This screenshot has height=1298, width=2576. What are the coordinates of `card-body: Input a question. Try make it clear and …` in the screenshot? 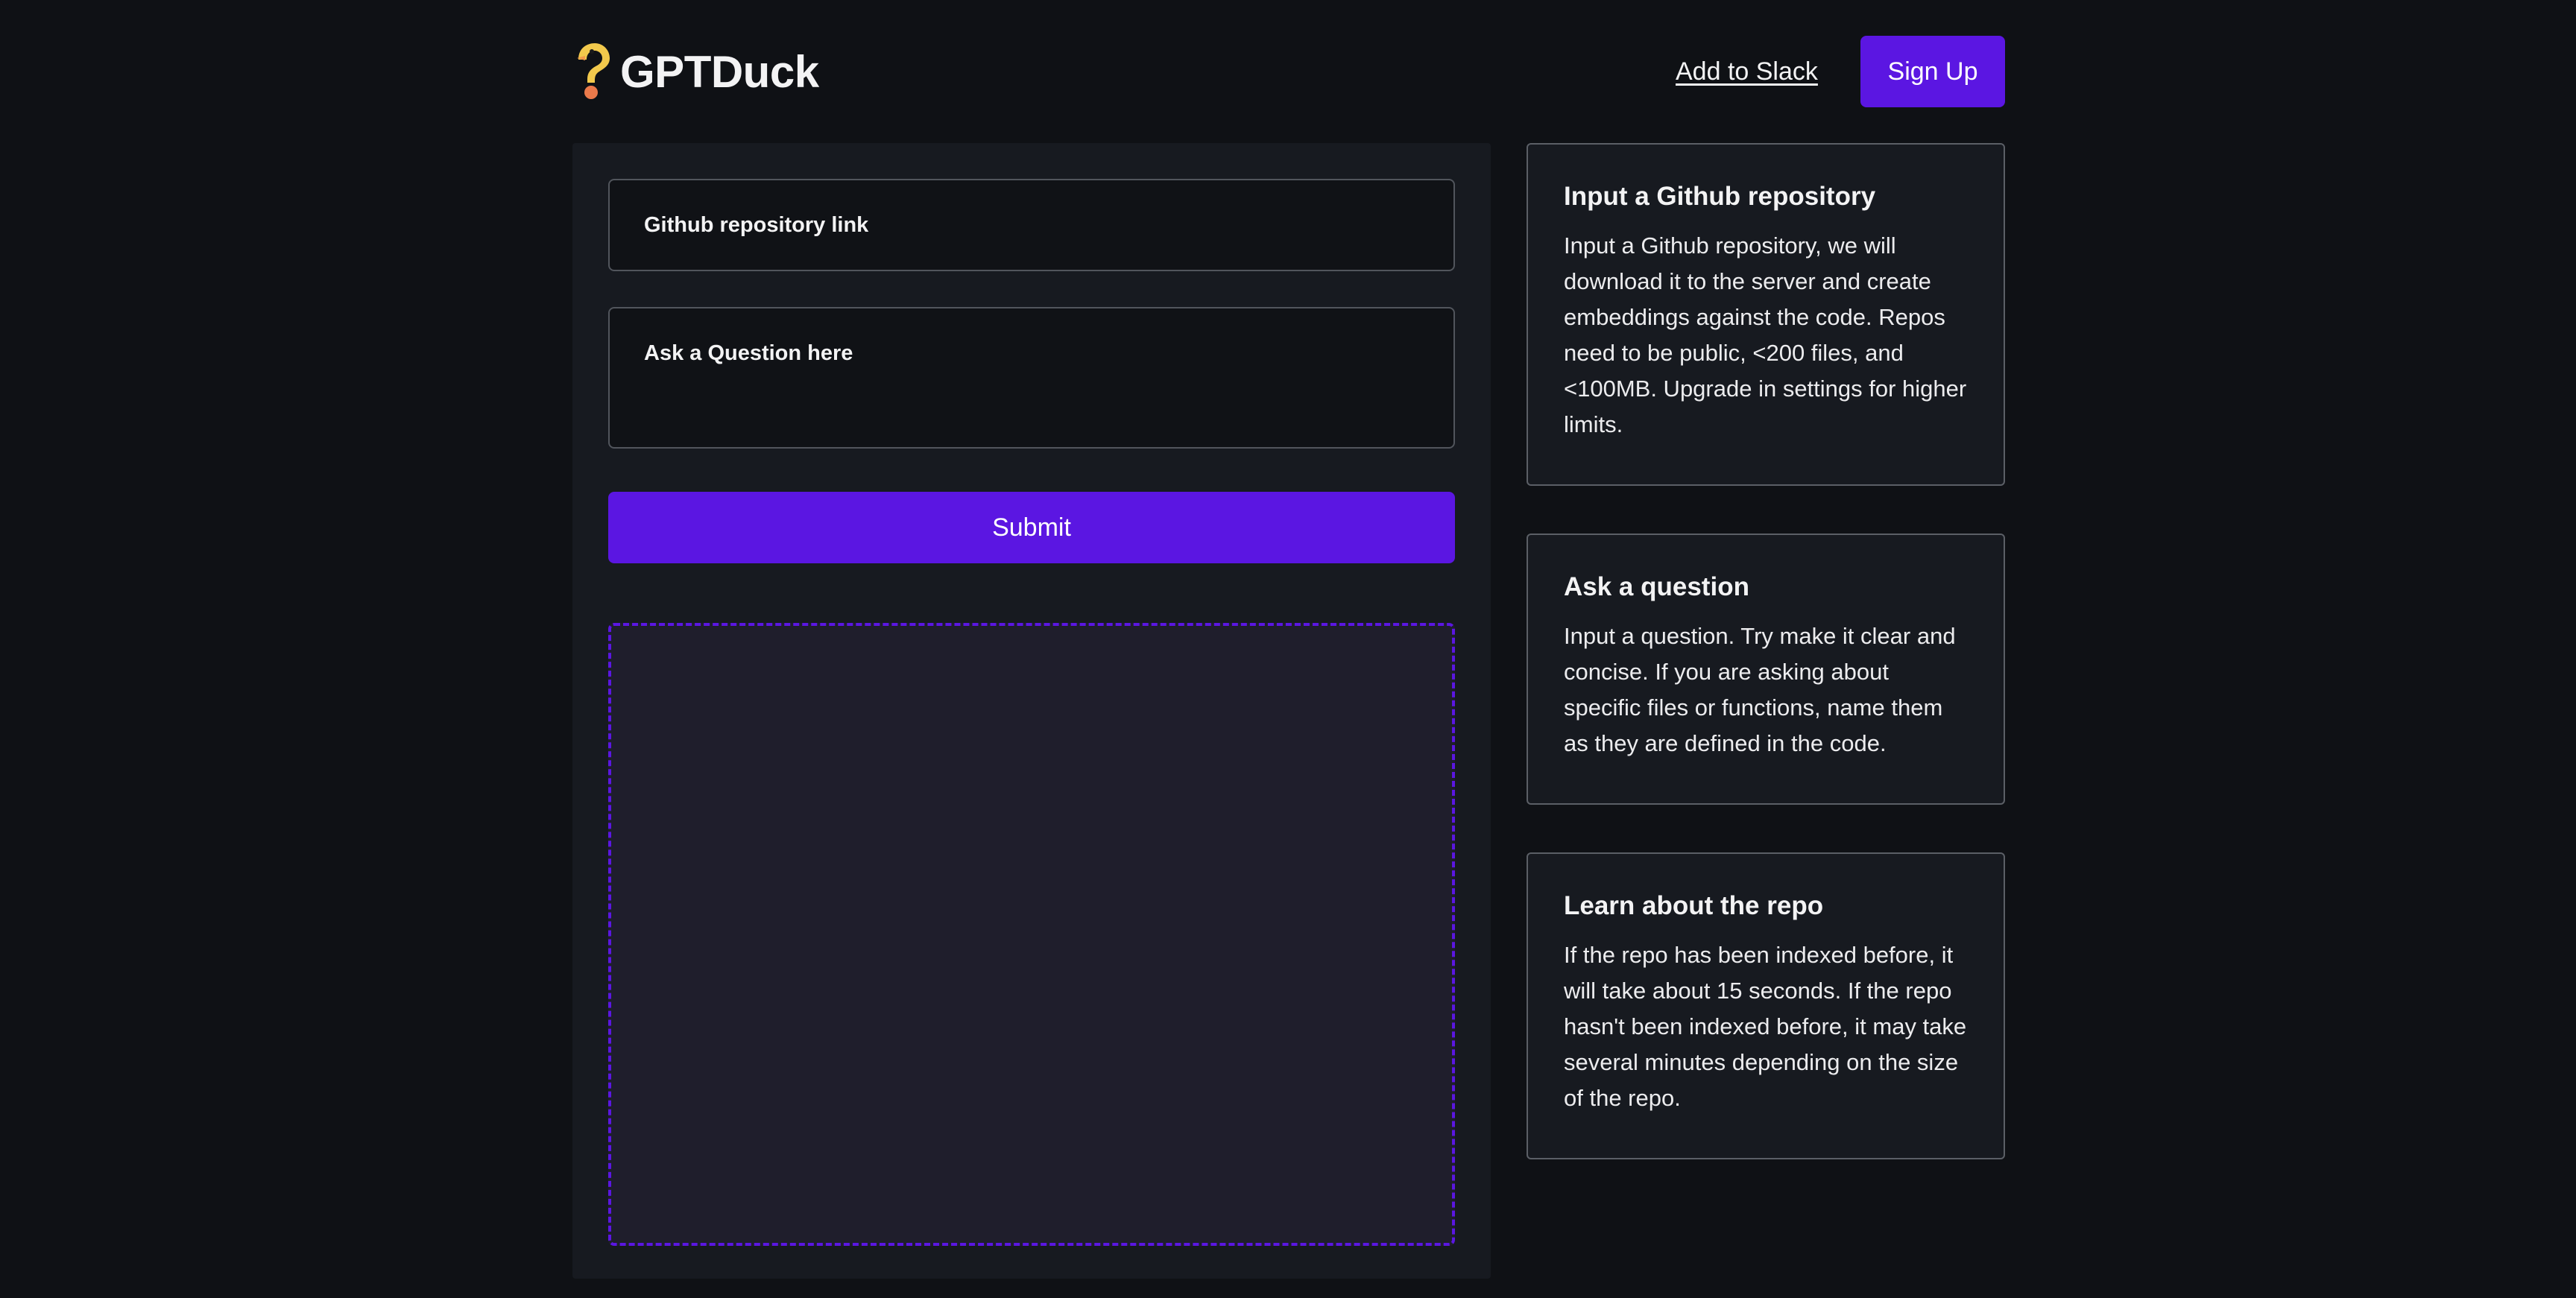 It's located at (1760, 689).